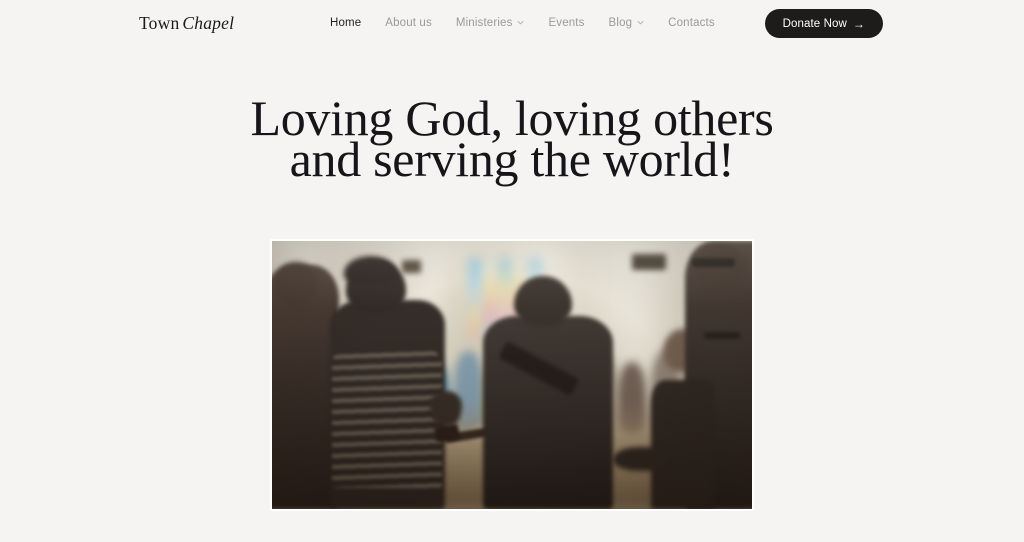 The height and width of the screenshot is (542, 1024). I want to click on nav-item-contacts: Contacts, so click(691, 23).